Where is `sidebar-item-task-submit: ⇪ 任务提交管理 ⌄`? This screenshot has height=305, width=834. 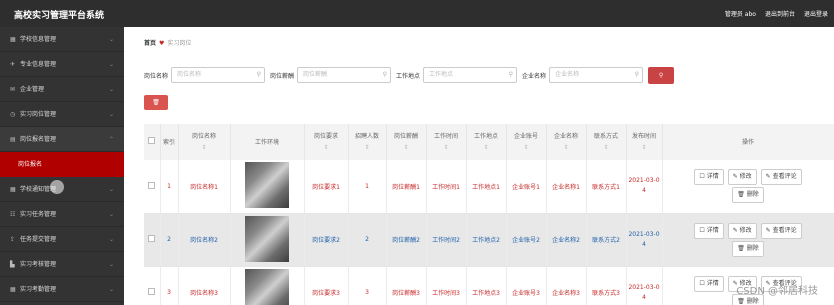
sidebar-item-task-submit: ⇪ 任务提交管理 ⌄ is located at coordinates (62, 239).